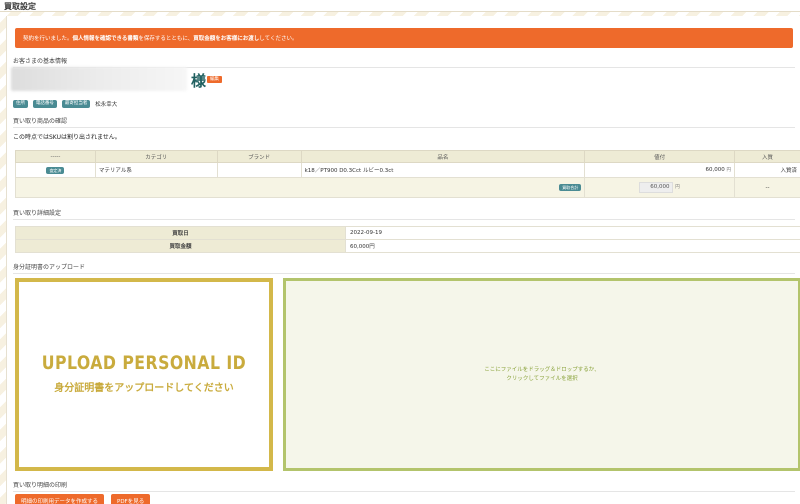 The height and width of the screenshot is (504, 800). I want to click on detail-row: 買取日 2022-09-19, so click(407, 233).